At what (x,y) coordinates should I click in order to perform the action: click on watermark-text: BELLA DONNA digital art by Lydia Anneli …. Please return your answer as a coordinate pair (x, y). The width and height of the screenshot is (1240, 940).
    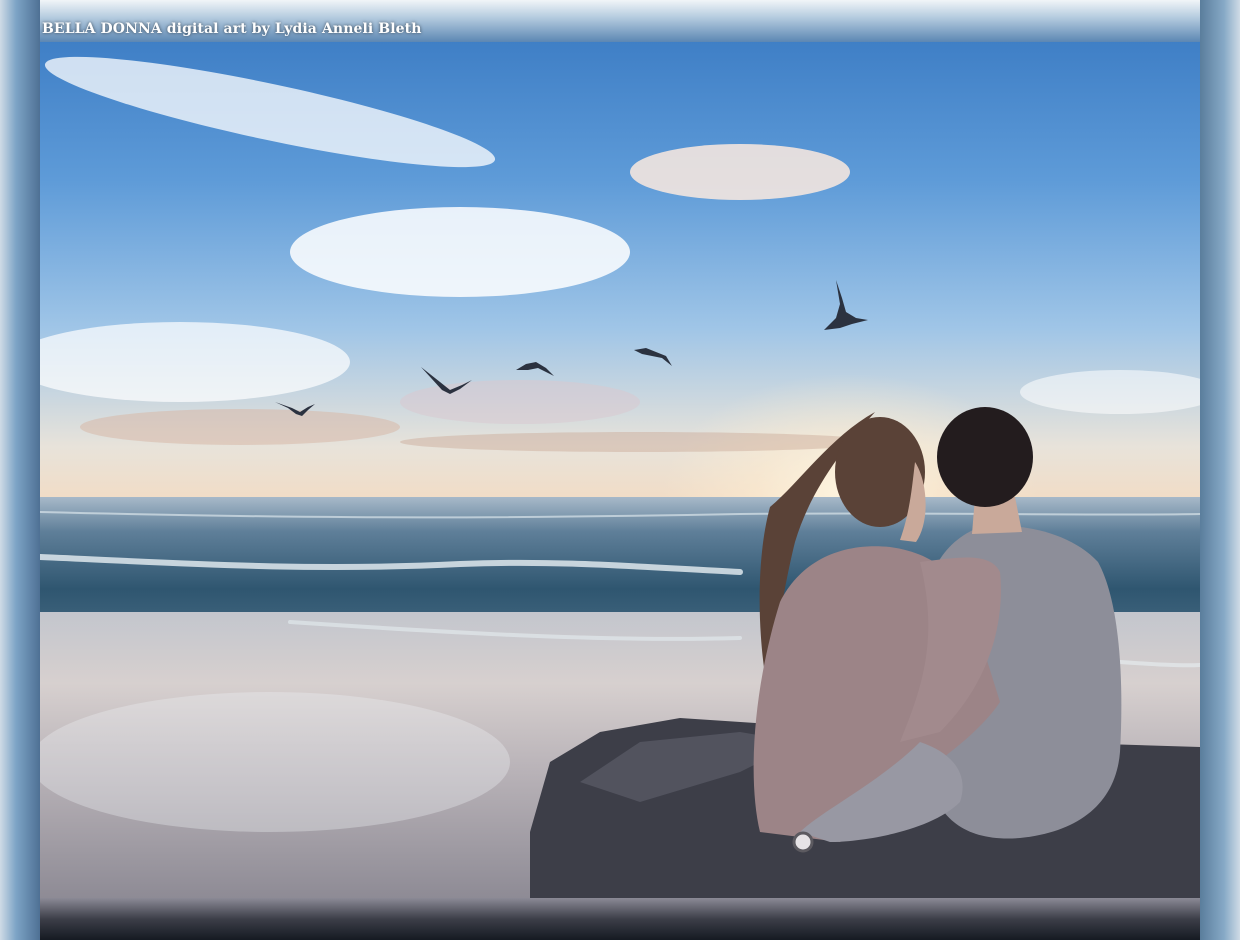
    Looking at the image, I should click on (232, 29).